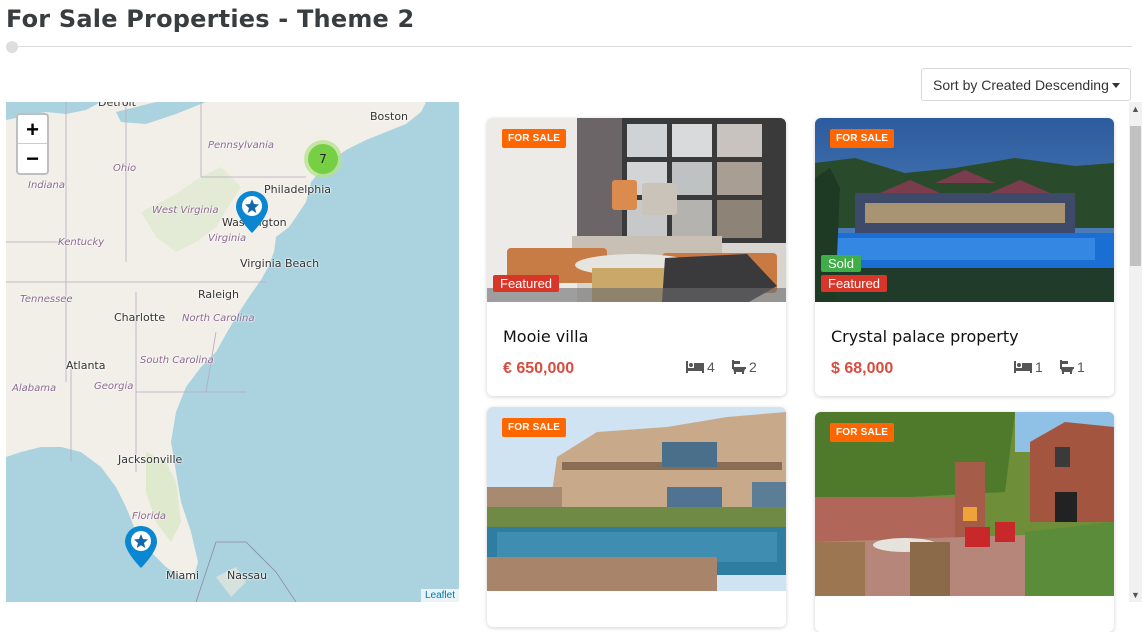  I want to click on city-label: Raleigh, so click(218, 294).